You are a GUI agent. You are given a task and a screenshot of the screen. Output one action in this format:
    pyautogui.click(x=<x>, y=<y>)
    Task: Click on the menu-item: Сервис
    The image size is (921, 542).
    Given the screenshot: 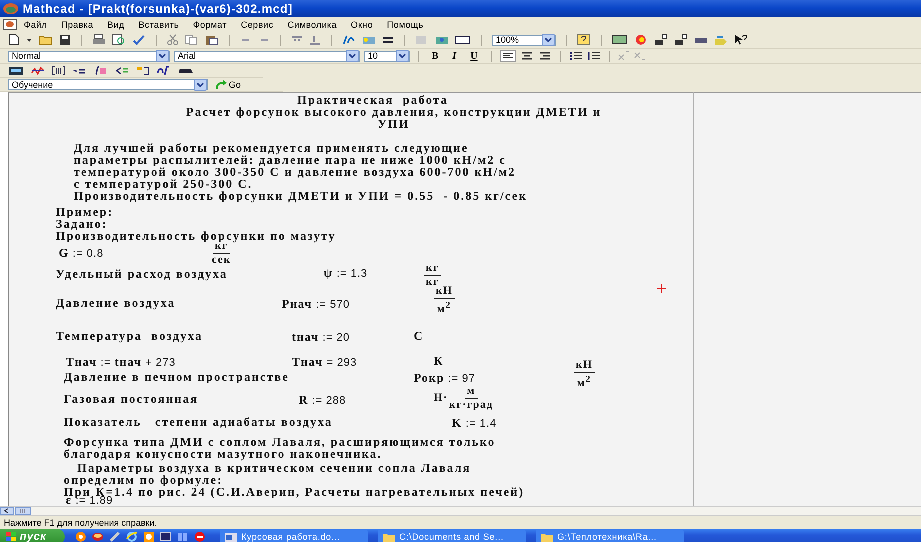 What is the action you would take?
    pyautogui.click(x=257, y=24)
    